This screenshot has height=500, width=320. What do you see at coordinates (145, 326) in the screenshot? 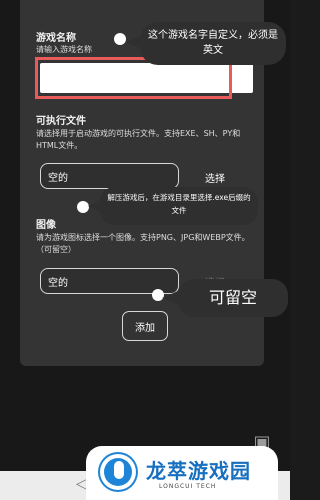
I see `add-button: 添加` at bounding box center [145, 326].